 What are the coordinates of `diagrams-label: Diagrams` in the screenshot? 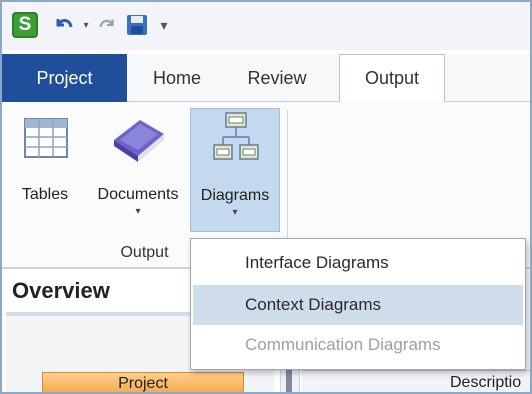 It's located at (235, 195).